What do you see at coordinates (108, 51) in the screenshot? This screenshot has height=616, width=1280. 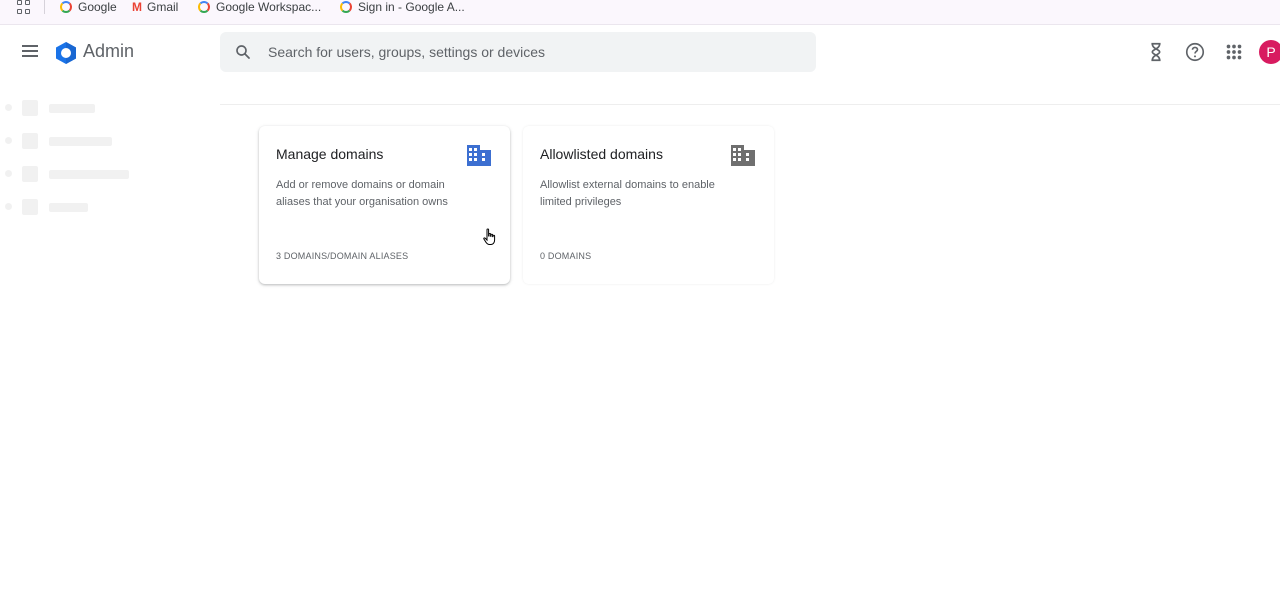 I see `app-title: Admin` at bounding box center [108, 51].